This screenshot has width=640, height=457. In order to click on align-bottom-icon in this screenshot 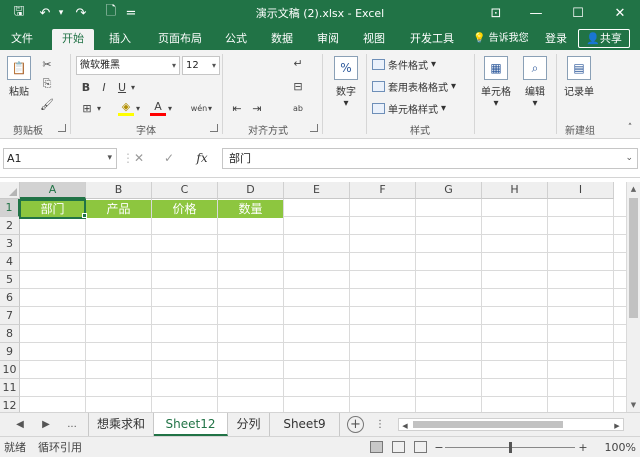, I will do `click(276, 63)`.